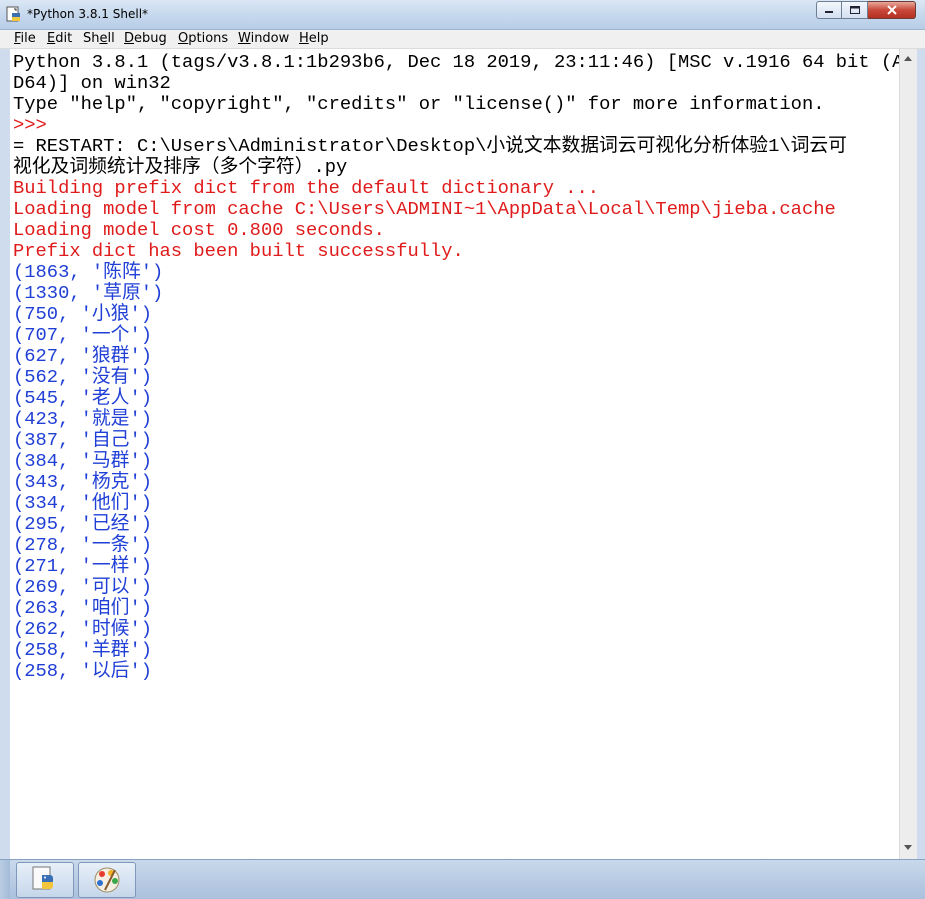 Image resolution: width=925 pixels, height=899 pixels. What do you see at coordinates (82, 356) in the screenshot?
I see `shell-line: (627, '狼群')` at bounding box center [82, 356].